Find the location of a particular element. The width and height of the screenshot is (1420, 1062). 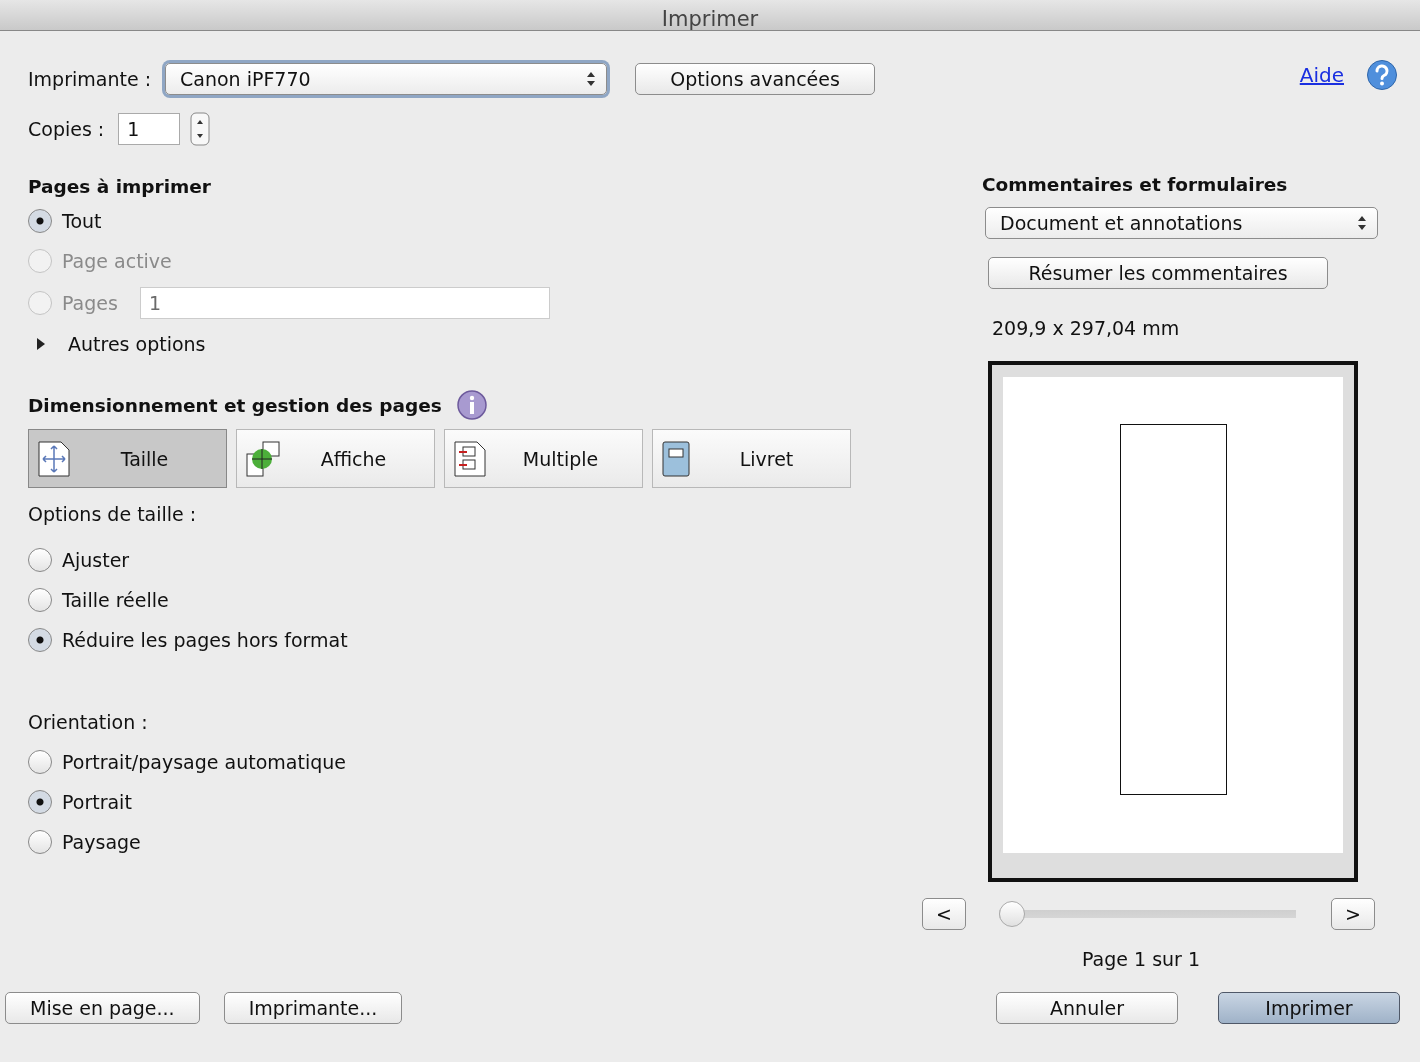

multiple-pages-icon is located at coordinates (470, 458).